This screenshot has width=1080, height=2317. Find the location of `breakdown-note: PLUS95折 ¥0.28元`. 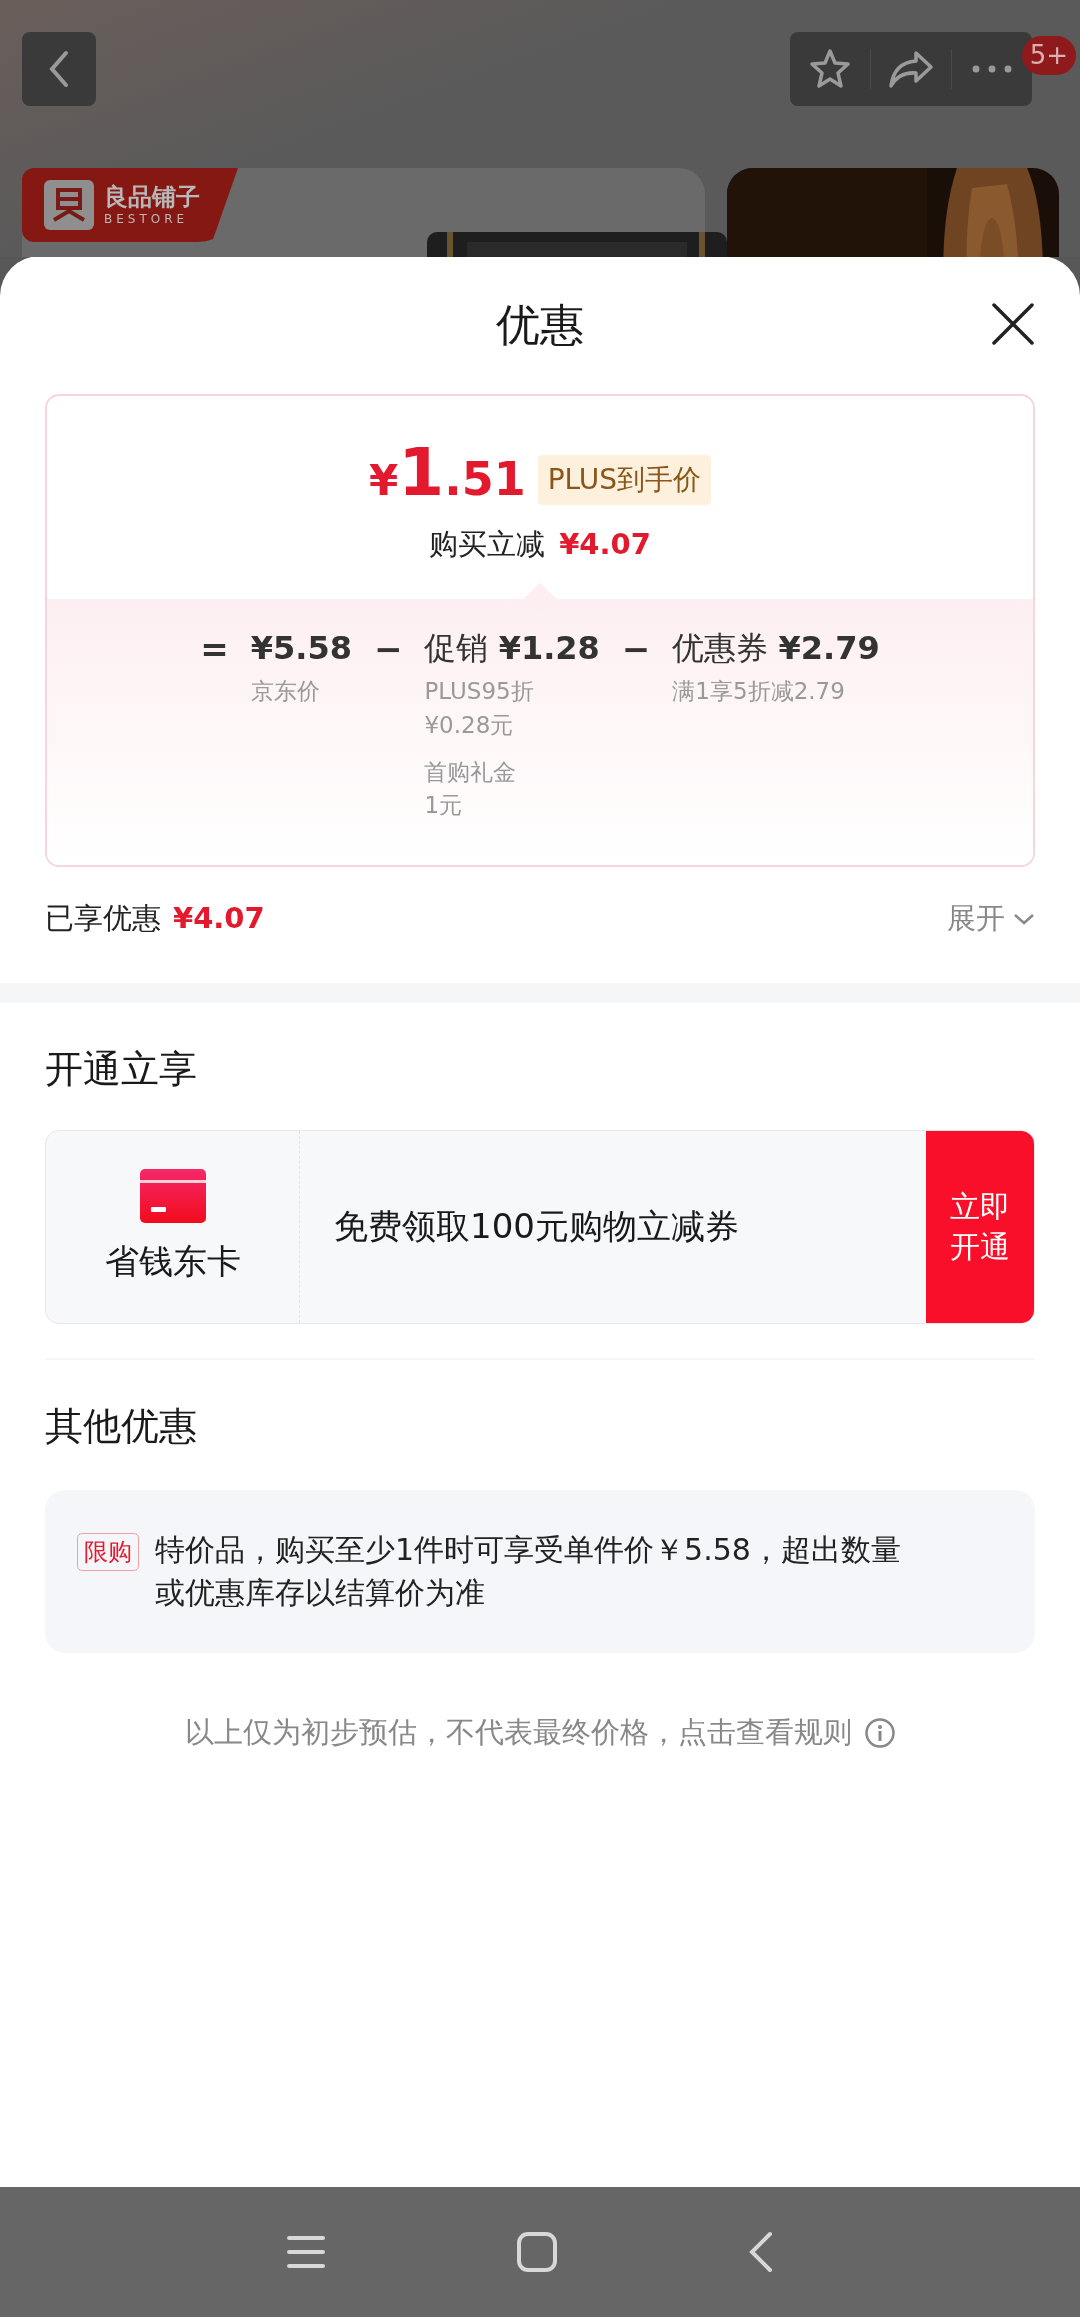

breakdown-note: PLUS95折 ¥0.28元 is located at coordinates (479, 708).